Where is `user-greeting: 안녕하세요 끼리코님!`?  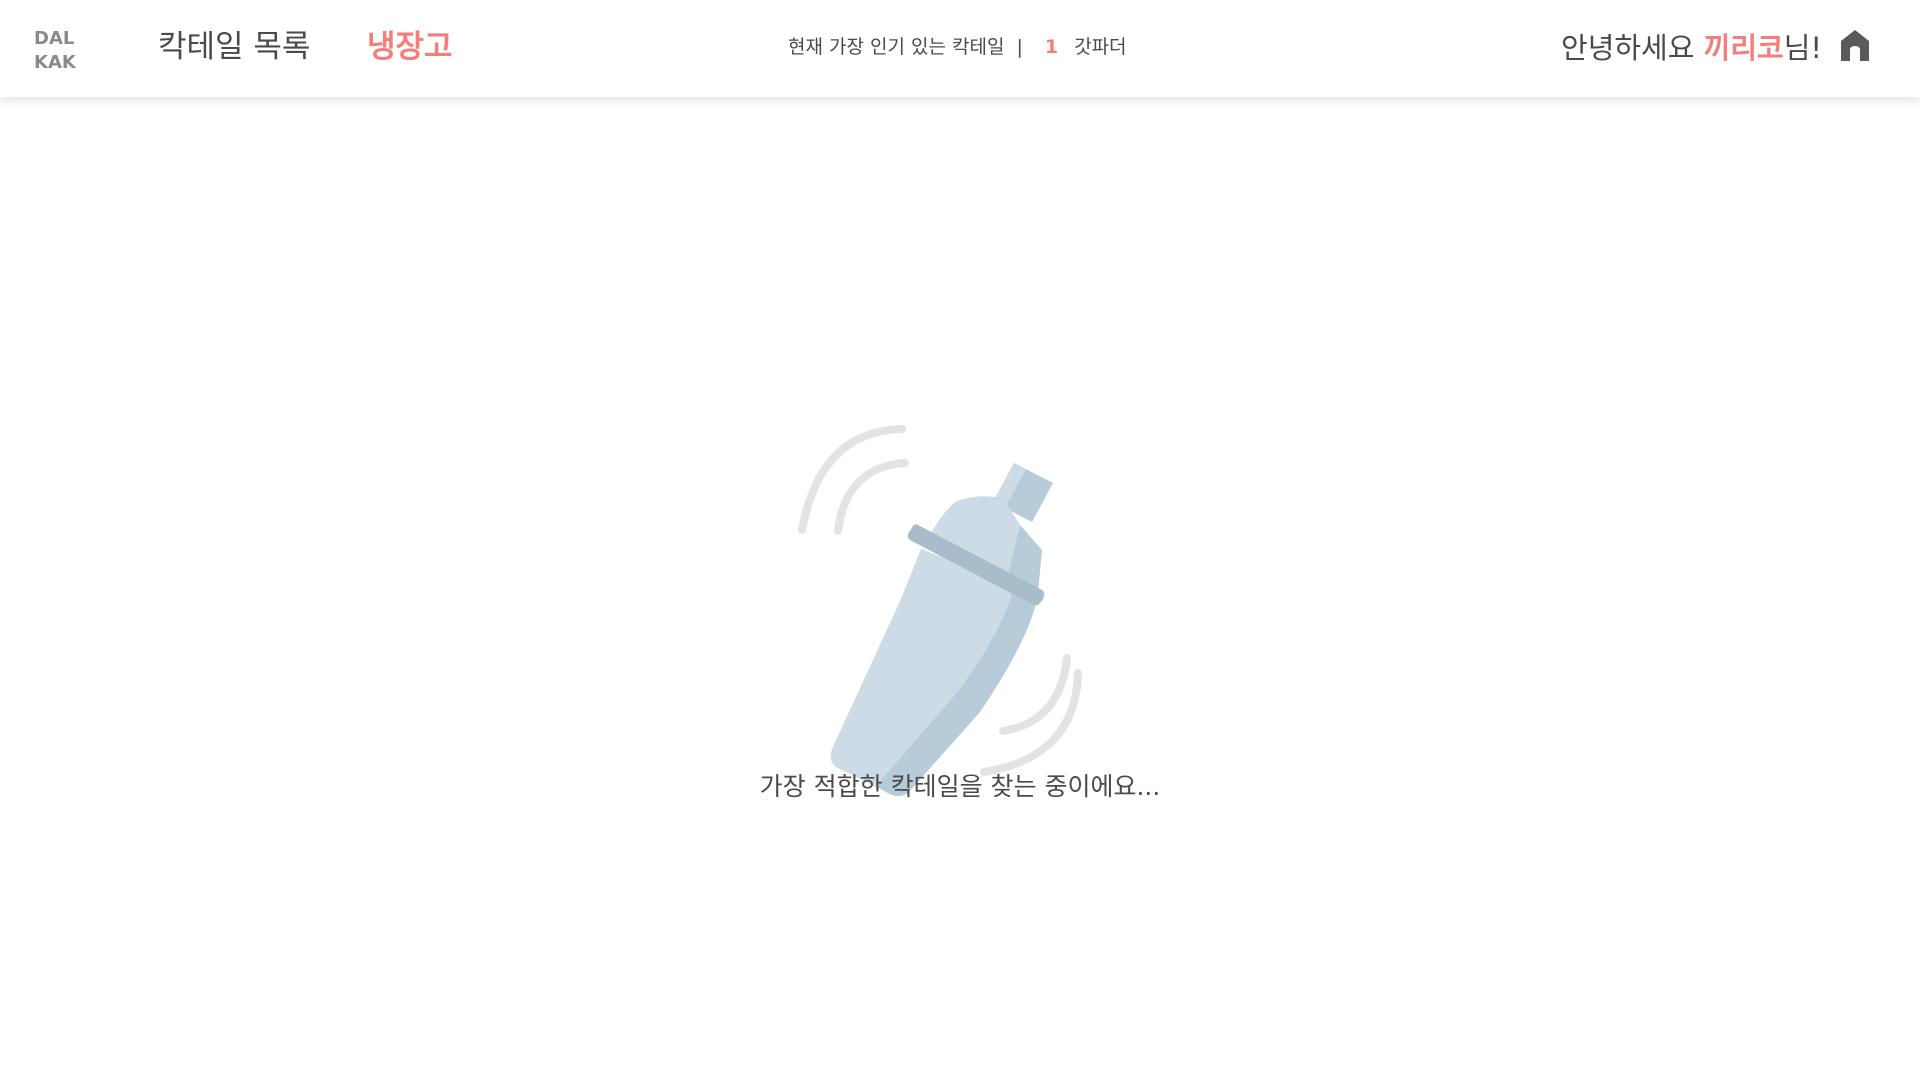 user-greeting: 안녕하세요 끼리코님! is located at coordinates (1691, 48).